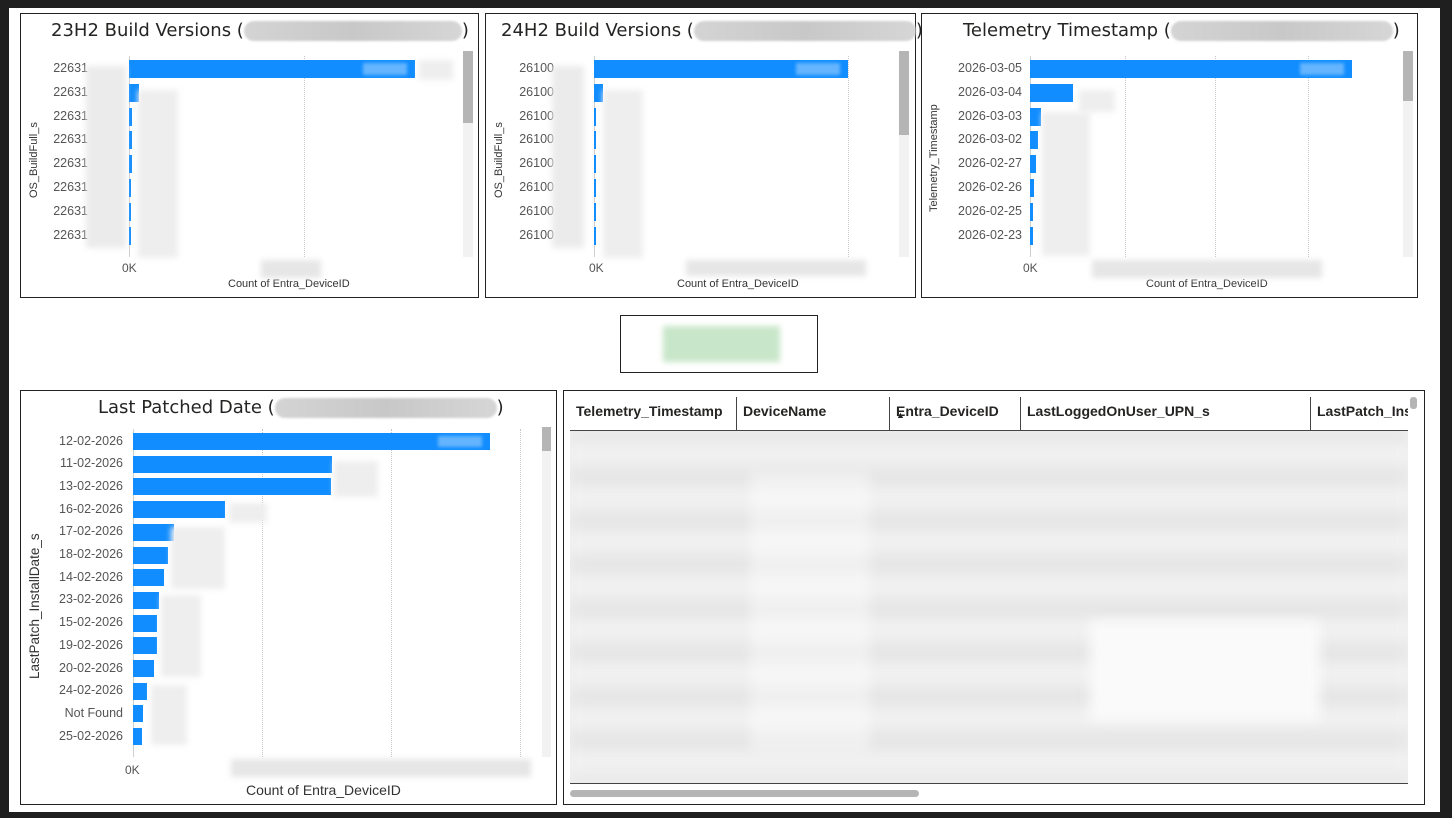 This screenshot has width=1452, height=818. Describe the element at coordinates (990, 68) in the screenshot. I see `y-tick-label: 2026-03-05` at that location.